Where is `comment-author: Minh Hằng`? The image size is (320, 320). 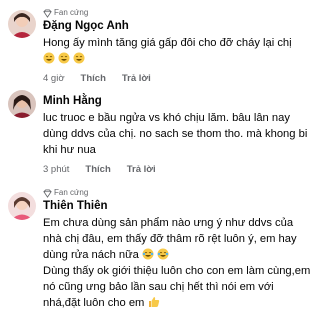
comment-author: Minh Hằng is located at coordinates (179, 101).